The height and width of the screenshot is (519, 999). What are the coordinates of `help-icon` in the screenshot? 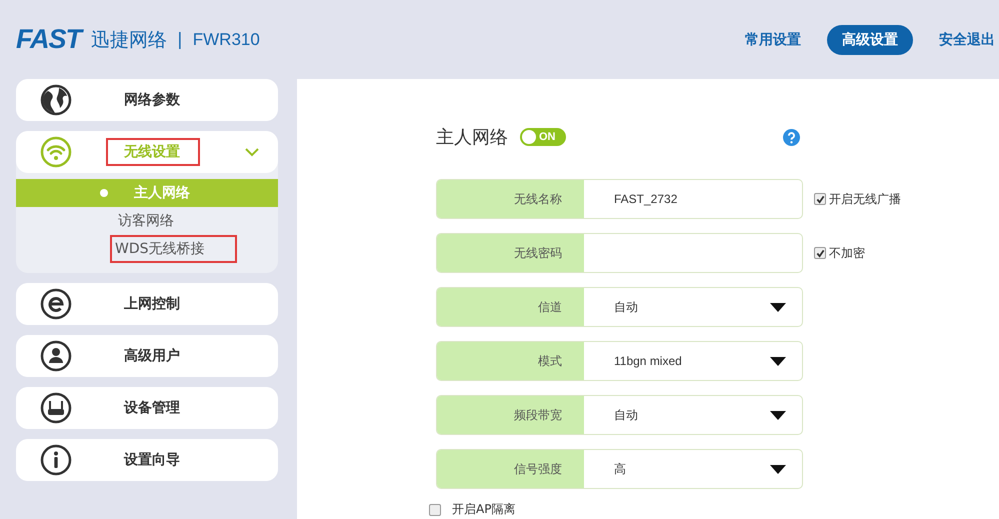 It's located at (791, 137).